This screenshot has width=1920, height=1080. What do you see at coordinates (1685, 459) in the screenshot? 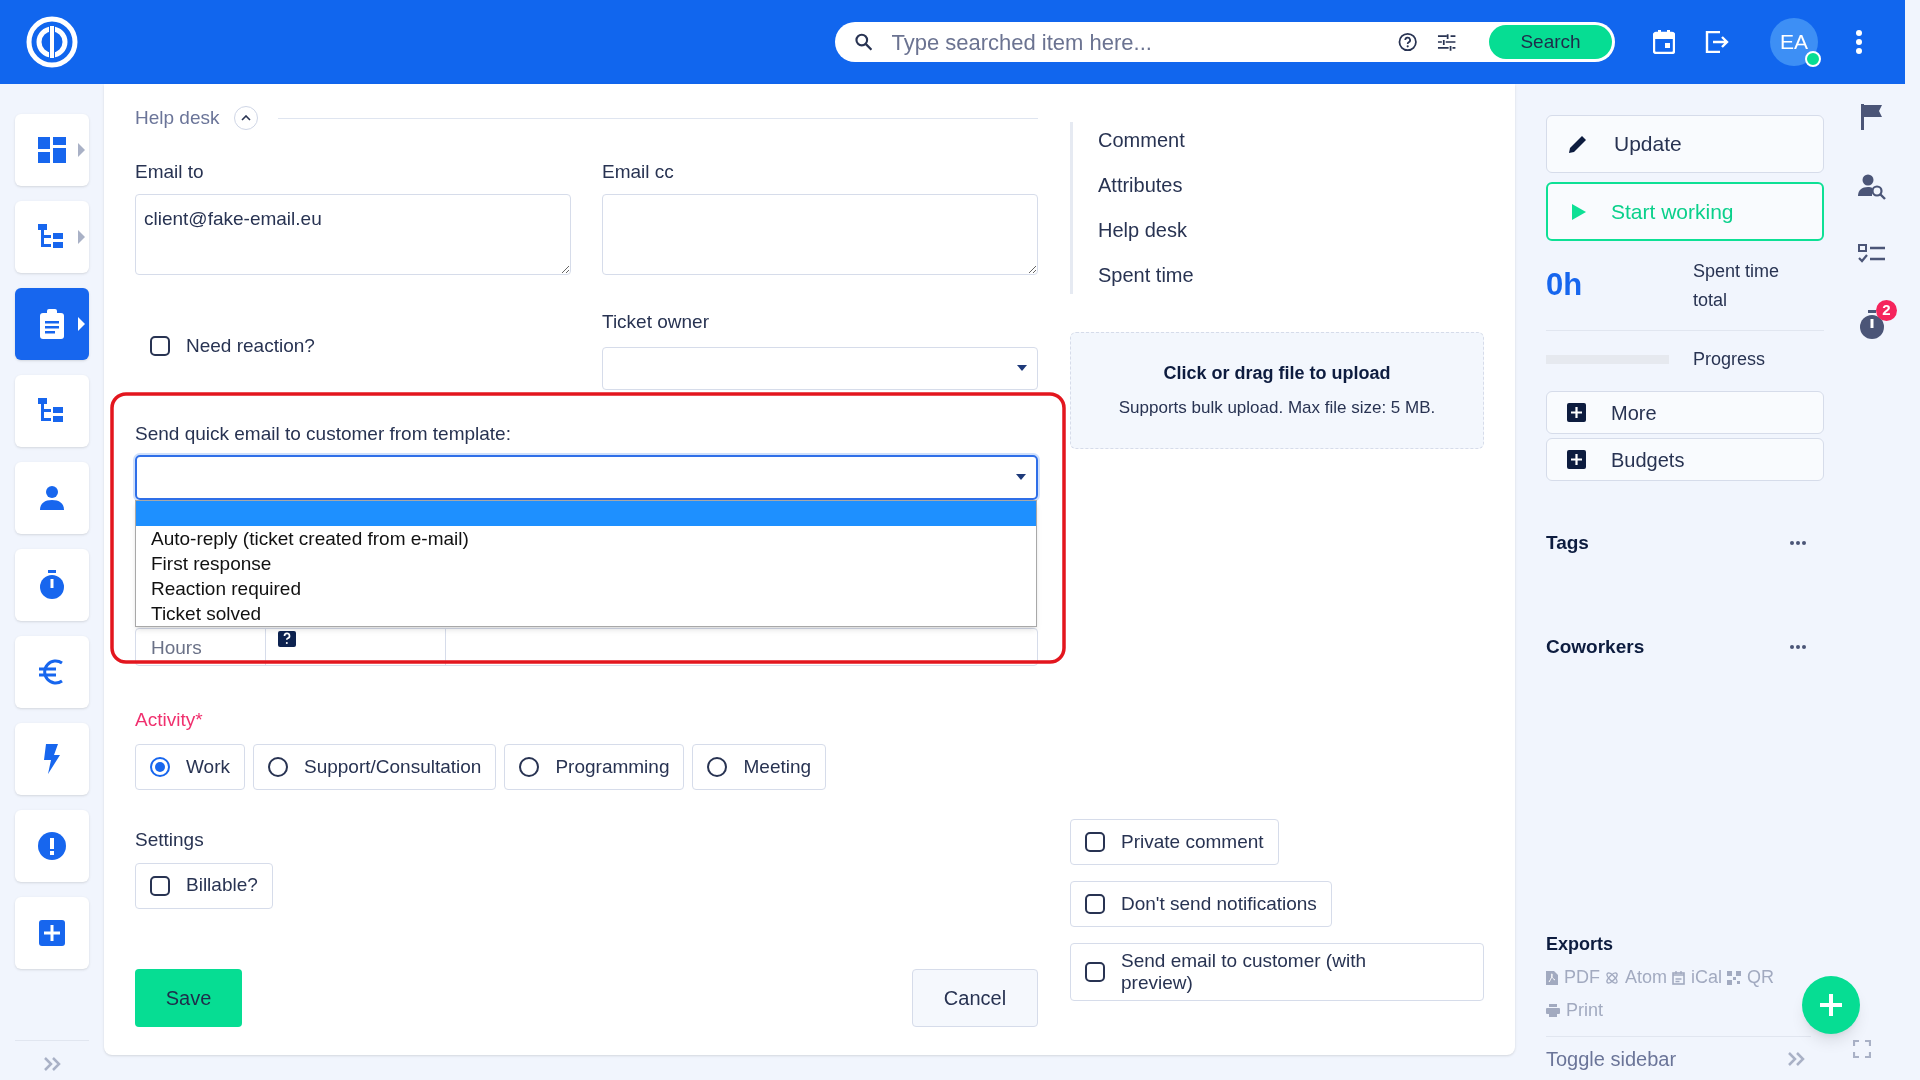
I see `budgets-button: Budgets` at bounding box center [1685, 459].